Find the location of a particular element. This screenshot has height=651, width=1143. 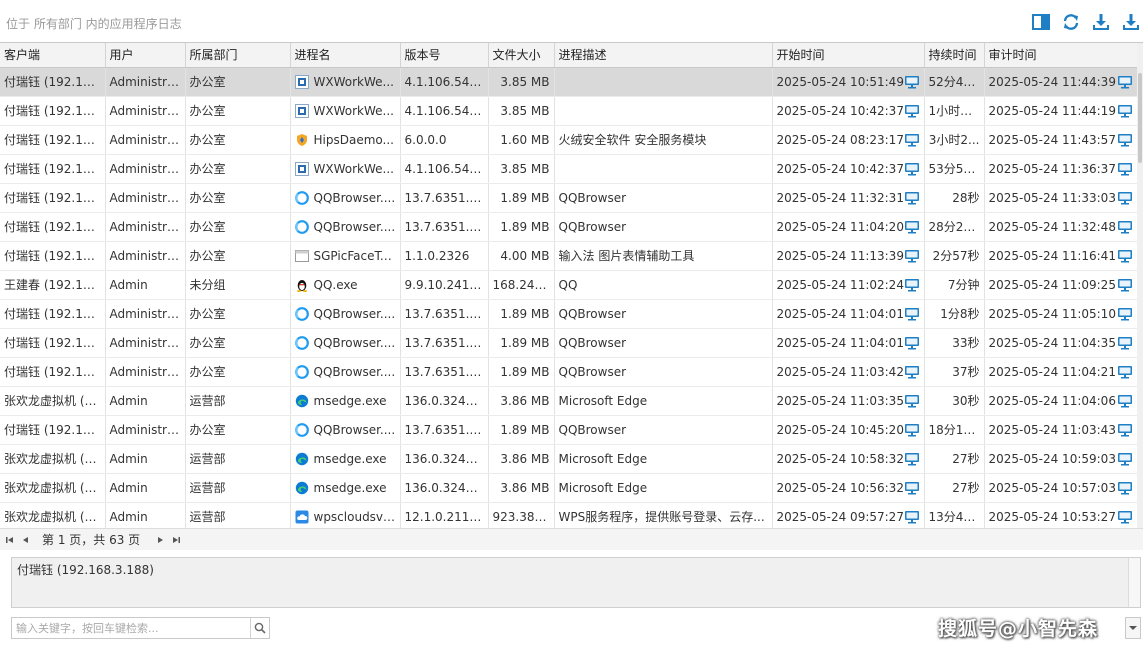

watermark: 搜狐号@小智先森 is located at coordinates (1018, 629).